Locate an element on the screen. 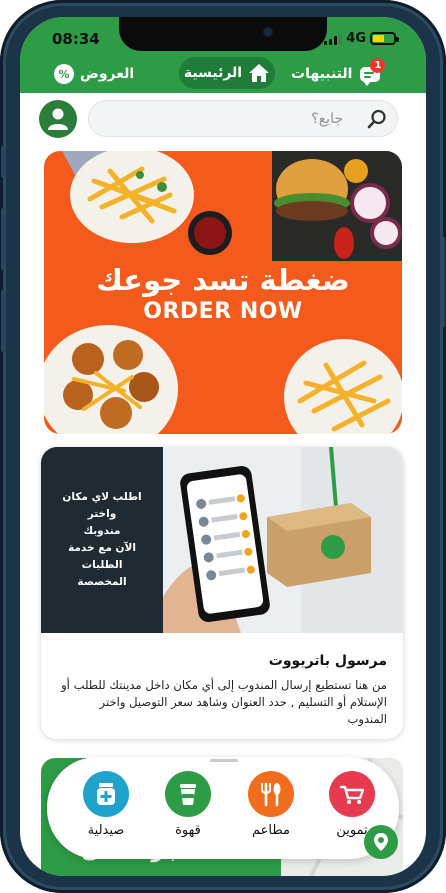 The height and width of the screenshot is (893, 446). home-icon is located at coordinates (259, 73).